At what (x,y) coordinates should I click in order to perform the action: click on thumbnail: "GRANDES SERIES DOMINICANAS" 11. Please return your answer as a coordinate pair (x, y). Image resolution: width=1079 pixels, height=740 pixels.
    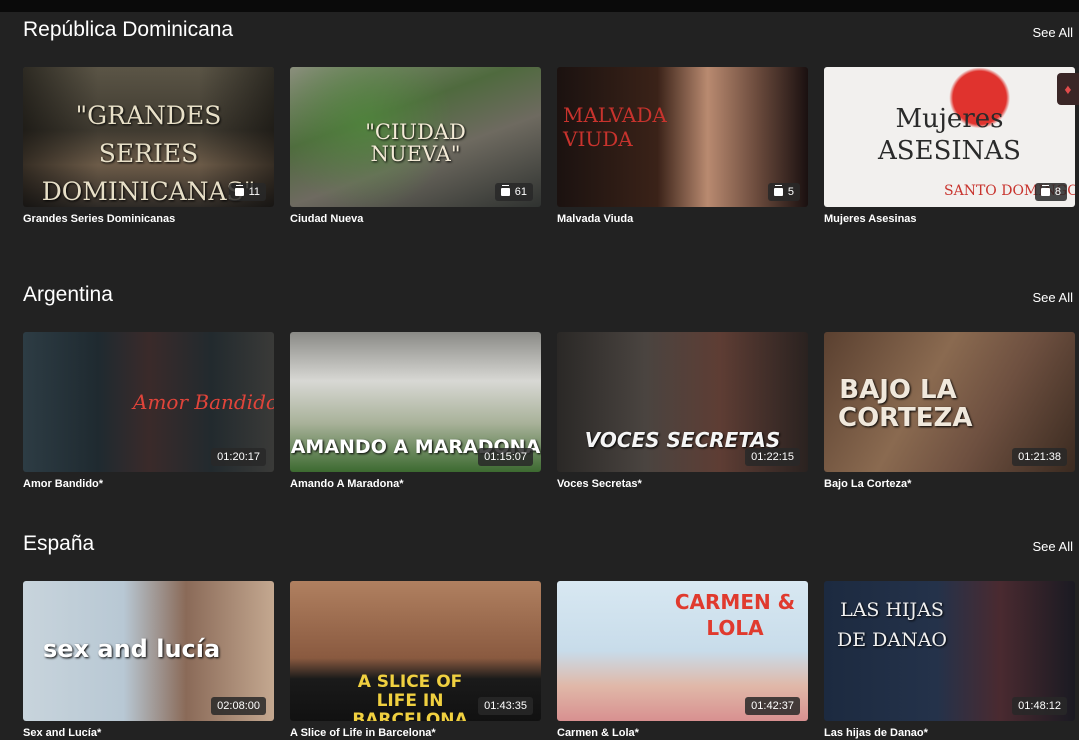
    Looking at the image, I should click on (148, 137).